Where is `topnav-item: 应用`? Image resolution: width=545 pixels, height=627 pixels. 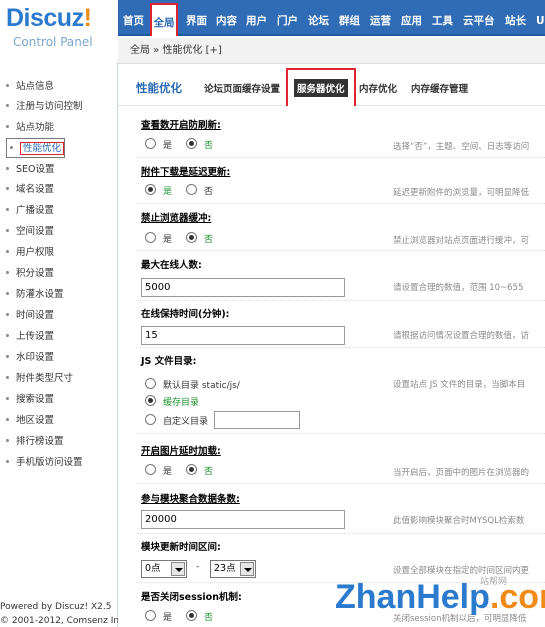 topnav-item: 应用 is located at coordinates (411, 18).